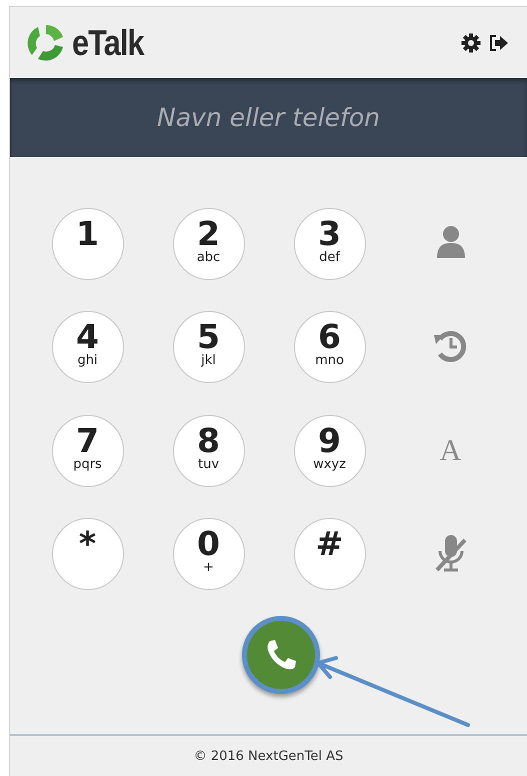  Describe the element at coordinates (208, 450) in the screenshot. I see `dial-key: 8 tuv` at that location.